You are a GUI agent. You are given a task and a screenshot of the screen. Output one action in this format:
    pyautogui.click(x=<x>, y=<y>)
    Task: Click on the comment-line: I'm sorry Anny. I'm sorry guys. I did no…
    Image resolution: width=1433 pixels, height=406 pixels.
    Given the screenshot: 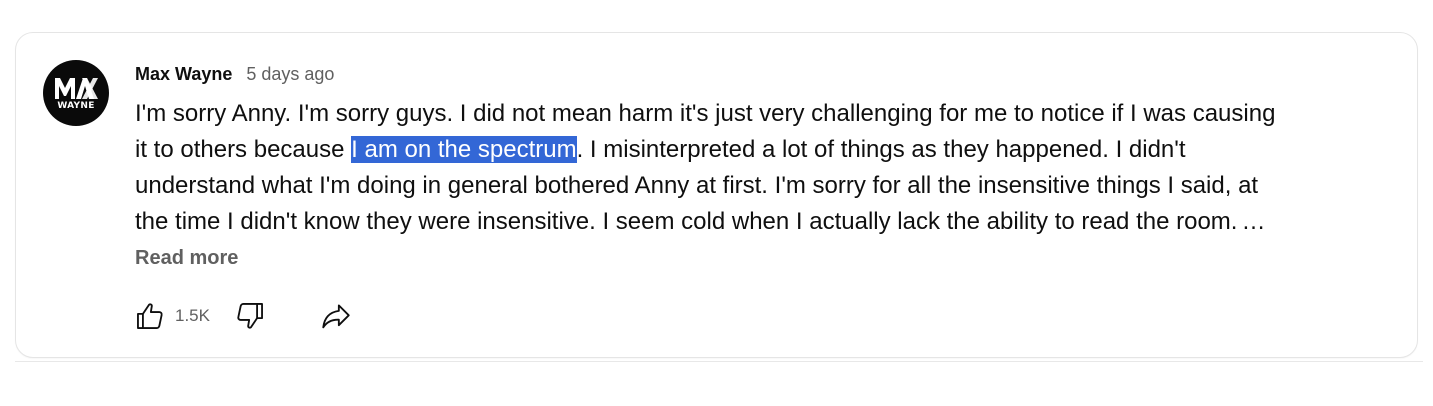 What is the action you would take?
    pyautogui.click(x=770, y=114)
    